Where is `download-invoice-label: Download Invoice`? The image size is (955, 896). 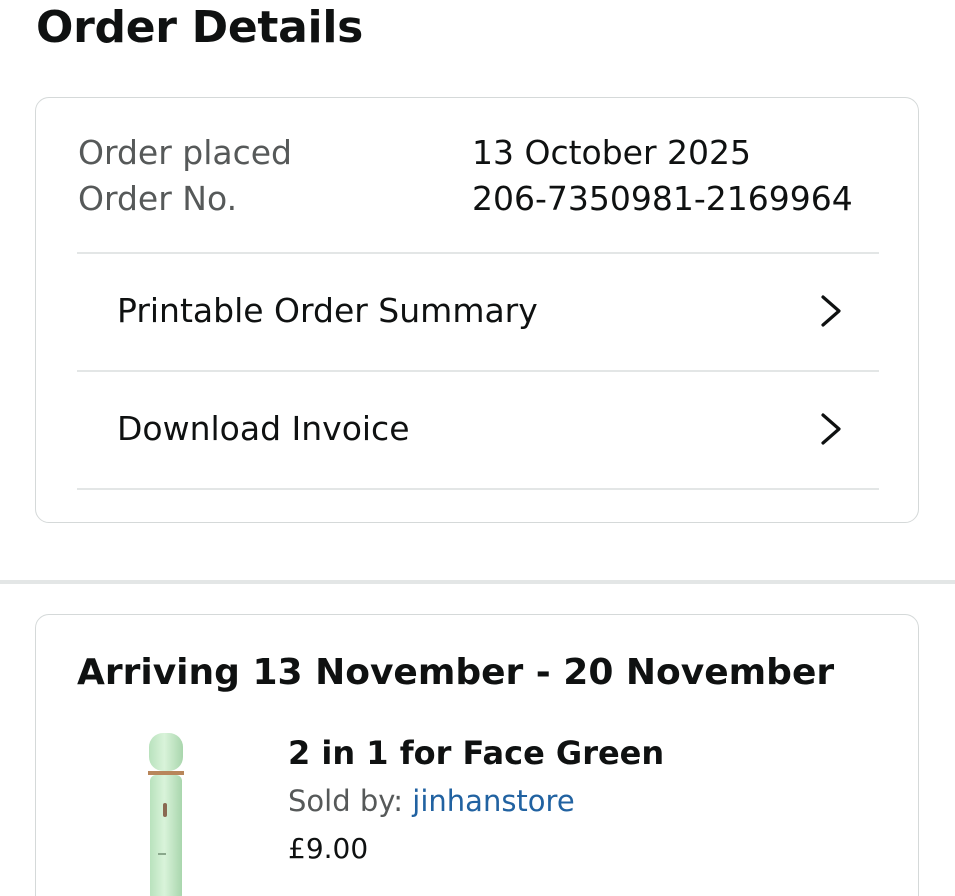
download-invoice-label: Download Invoice is located at coordinates (263, 428).